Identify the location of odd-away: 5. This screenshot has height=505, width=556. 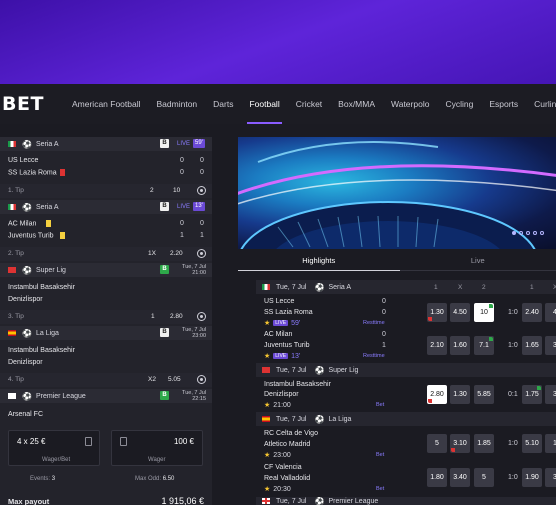
(484, 477).